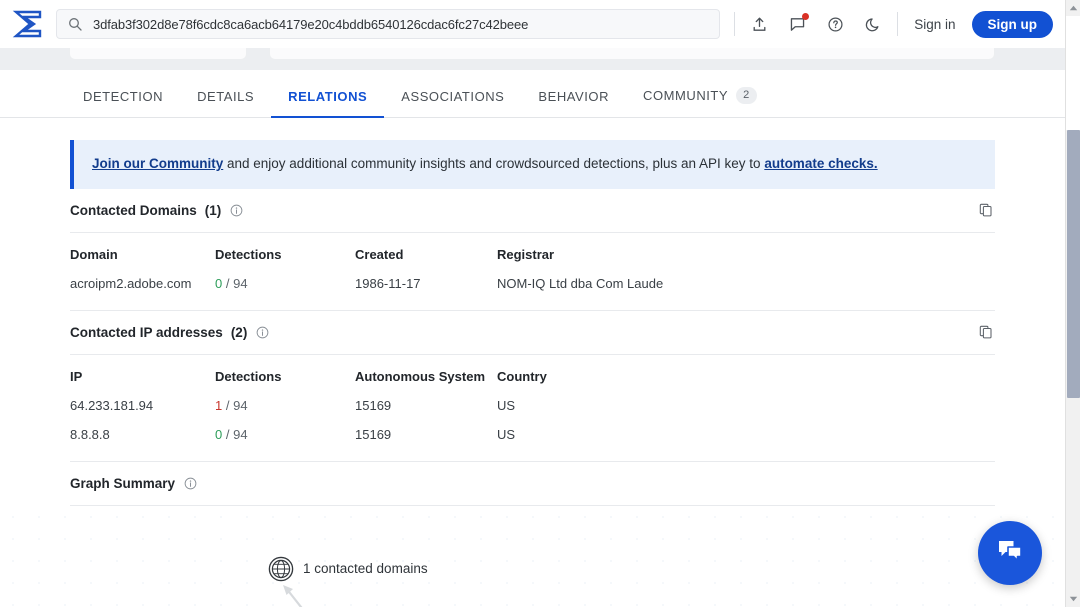  What do you see at coordinates (213, 210) in the screenshot?
I see `contacted-domains-count: (1)` at bounding box center [213, 210].